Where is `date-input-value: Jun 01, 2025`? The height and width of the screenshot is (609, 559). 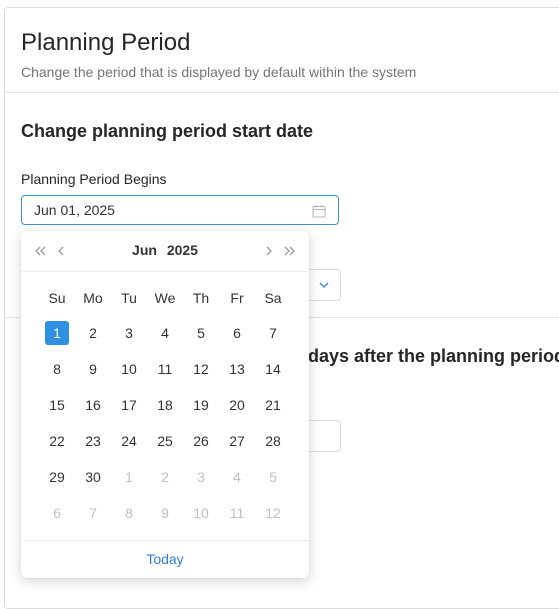
date-input-value: Jun 01, 2025 is located at coordinates (74, 210).